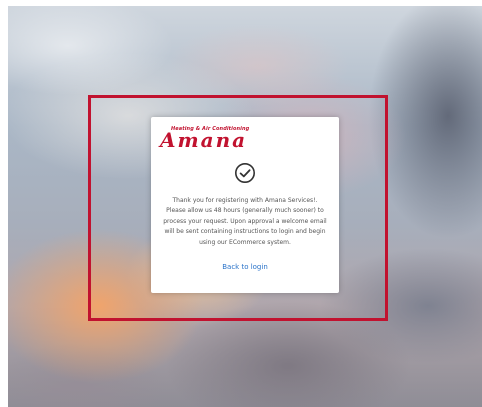  Describe the element at coordinates (245, 267) in the screenshot. I see `back-to-login-link: Back to login` at that location.